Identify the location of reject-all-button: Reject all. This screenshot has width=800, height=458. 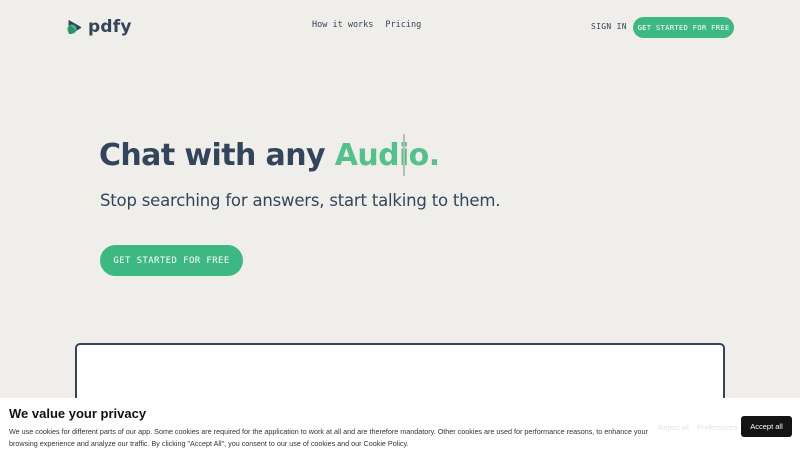
(673, 427).